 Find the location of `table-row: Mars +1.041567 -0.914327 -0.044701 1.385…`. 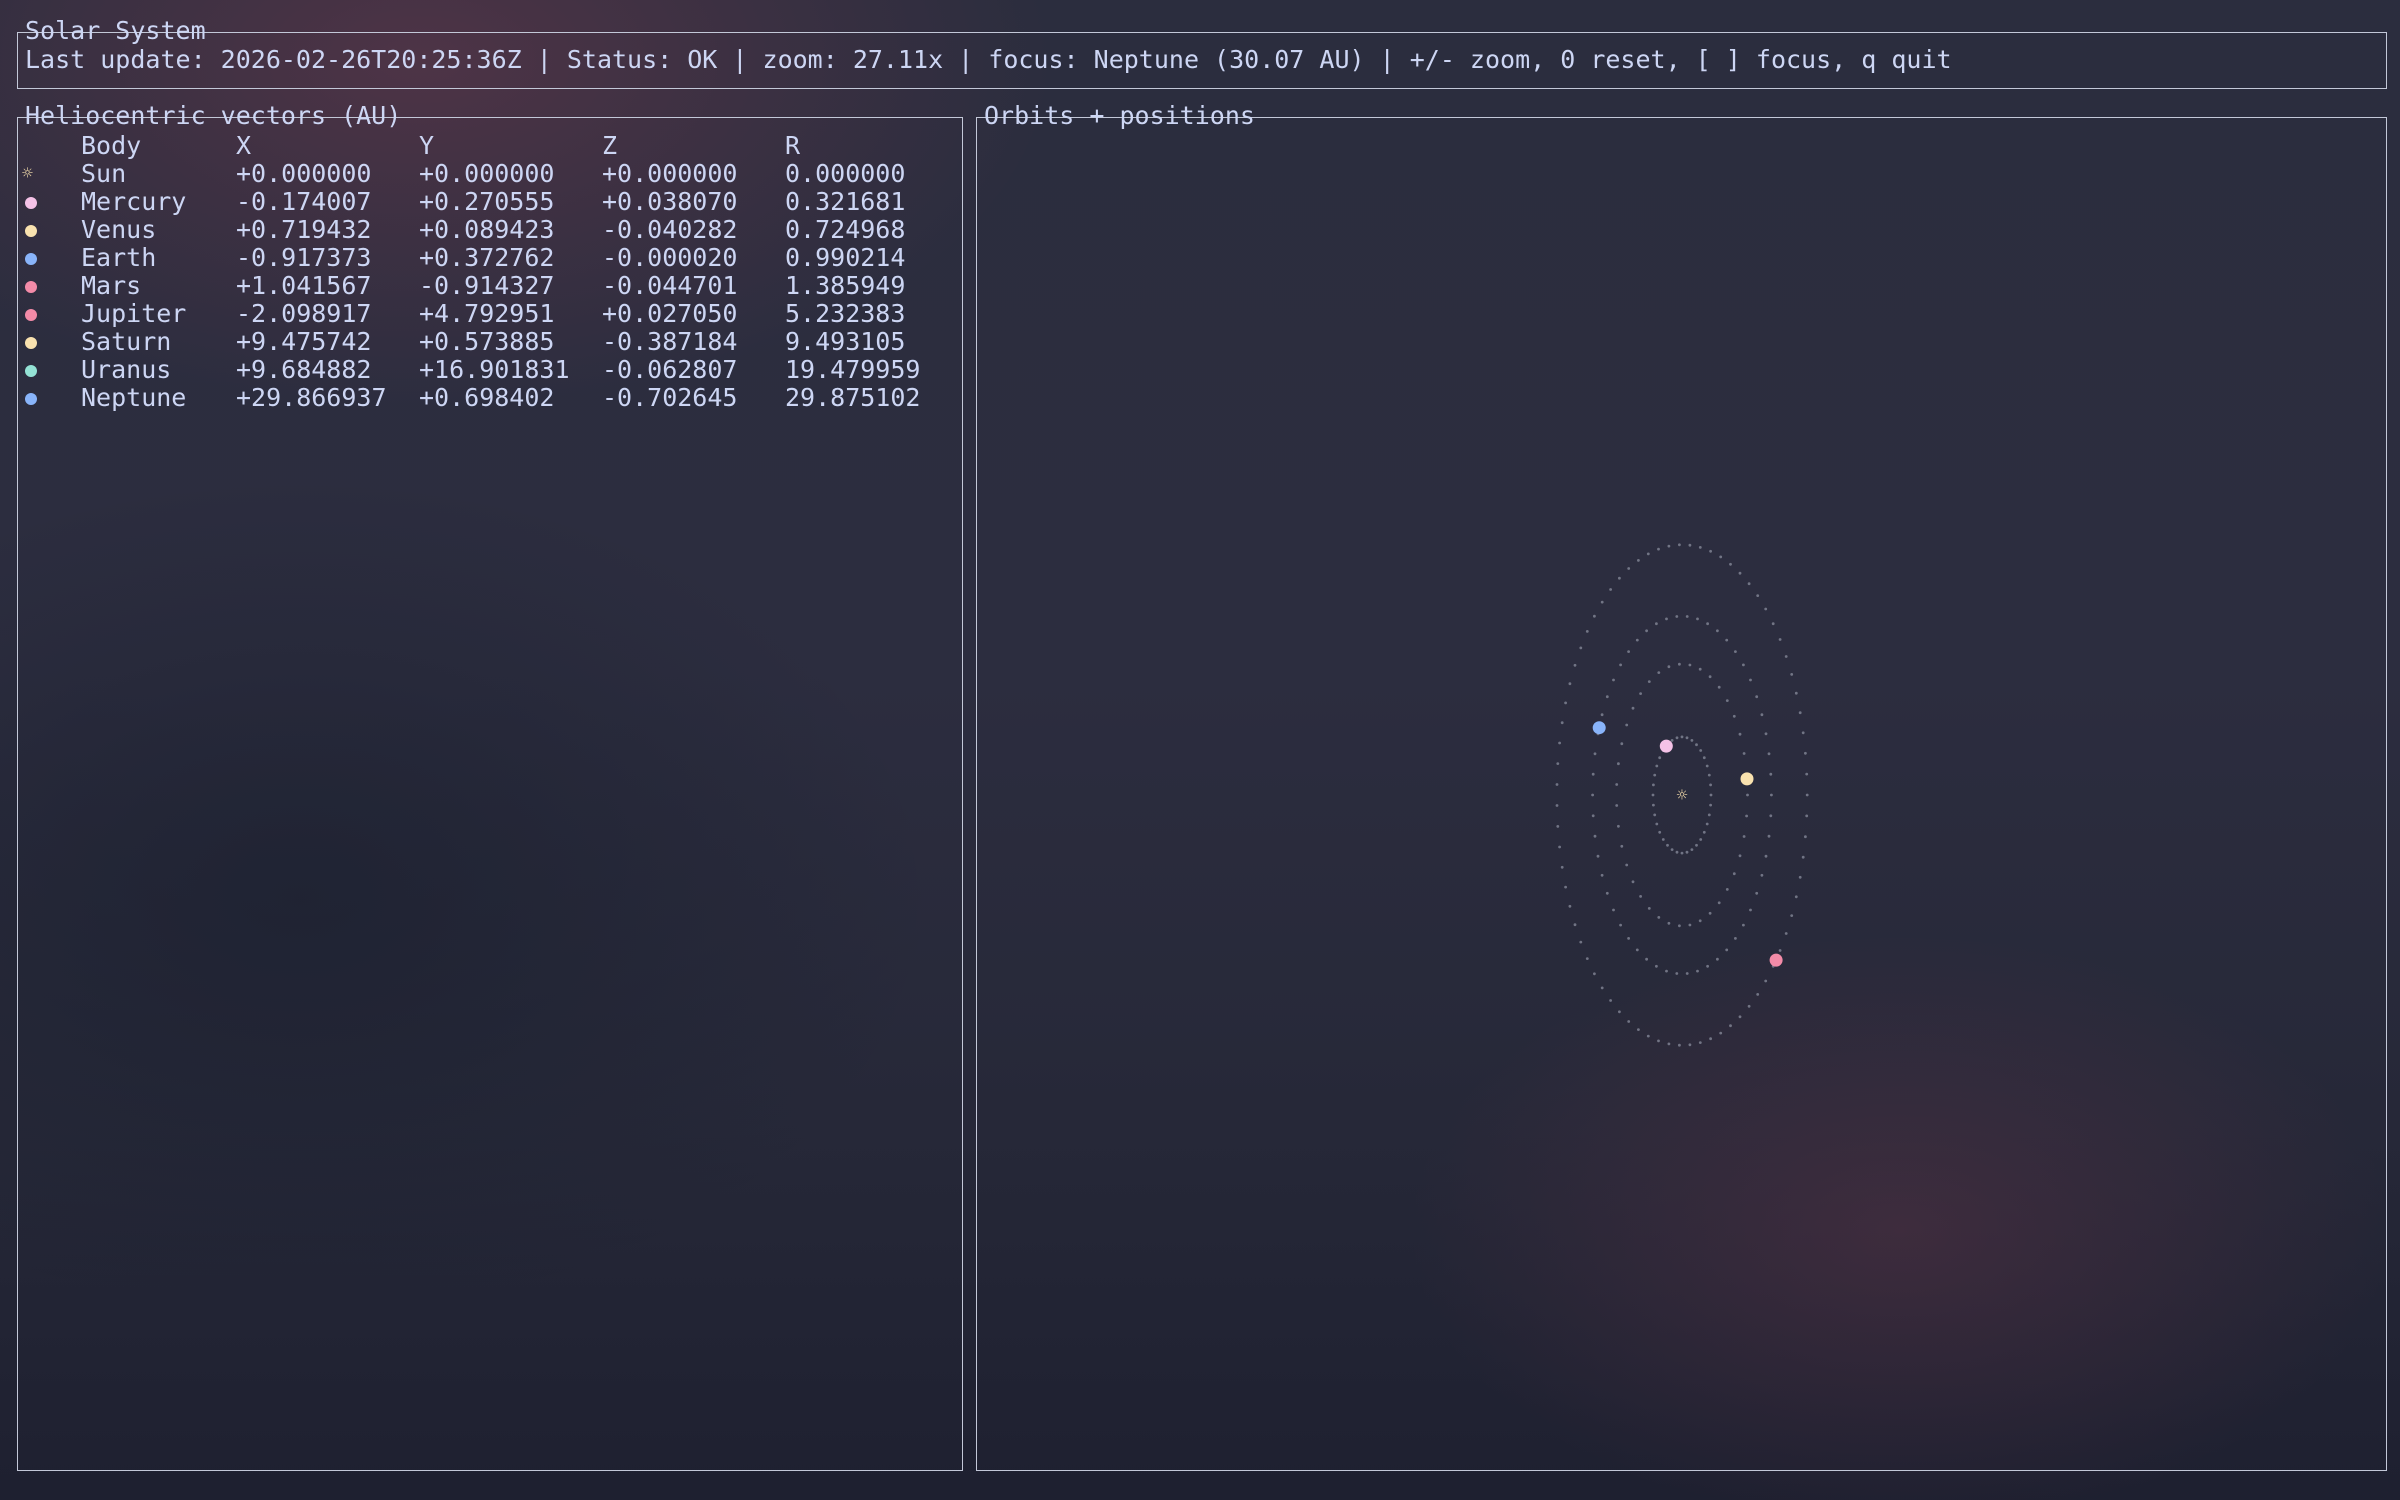

table-row: Mars +1.041567 -0.914327 -0.044701 1.385… is located at coordinates (490, 286).